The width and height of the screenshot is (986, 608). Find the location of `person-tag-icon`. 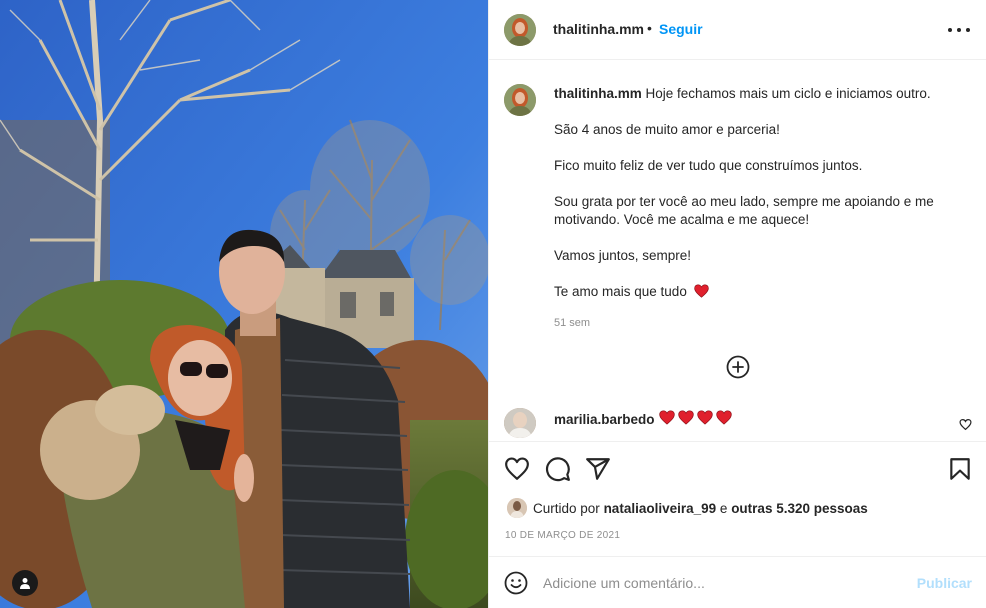

person-tag-icon is located at coordinates (25, 583).